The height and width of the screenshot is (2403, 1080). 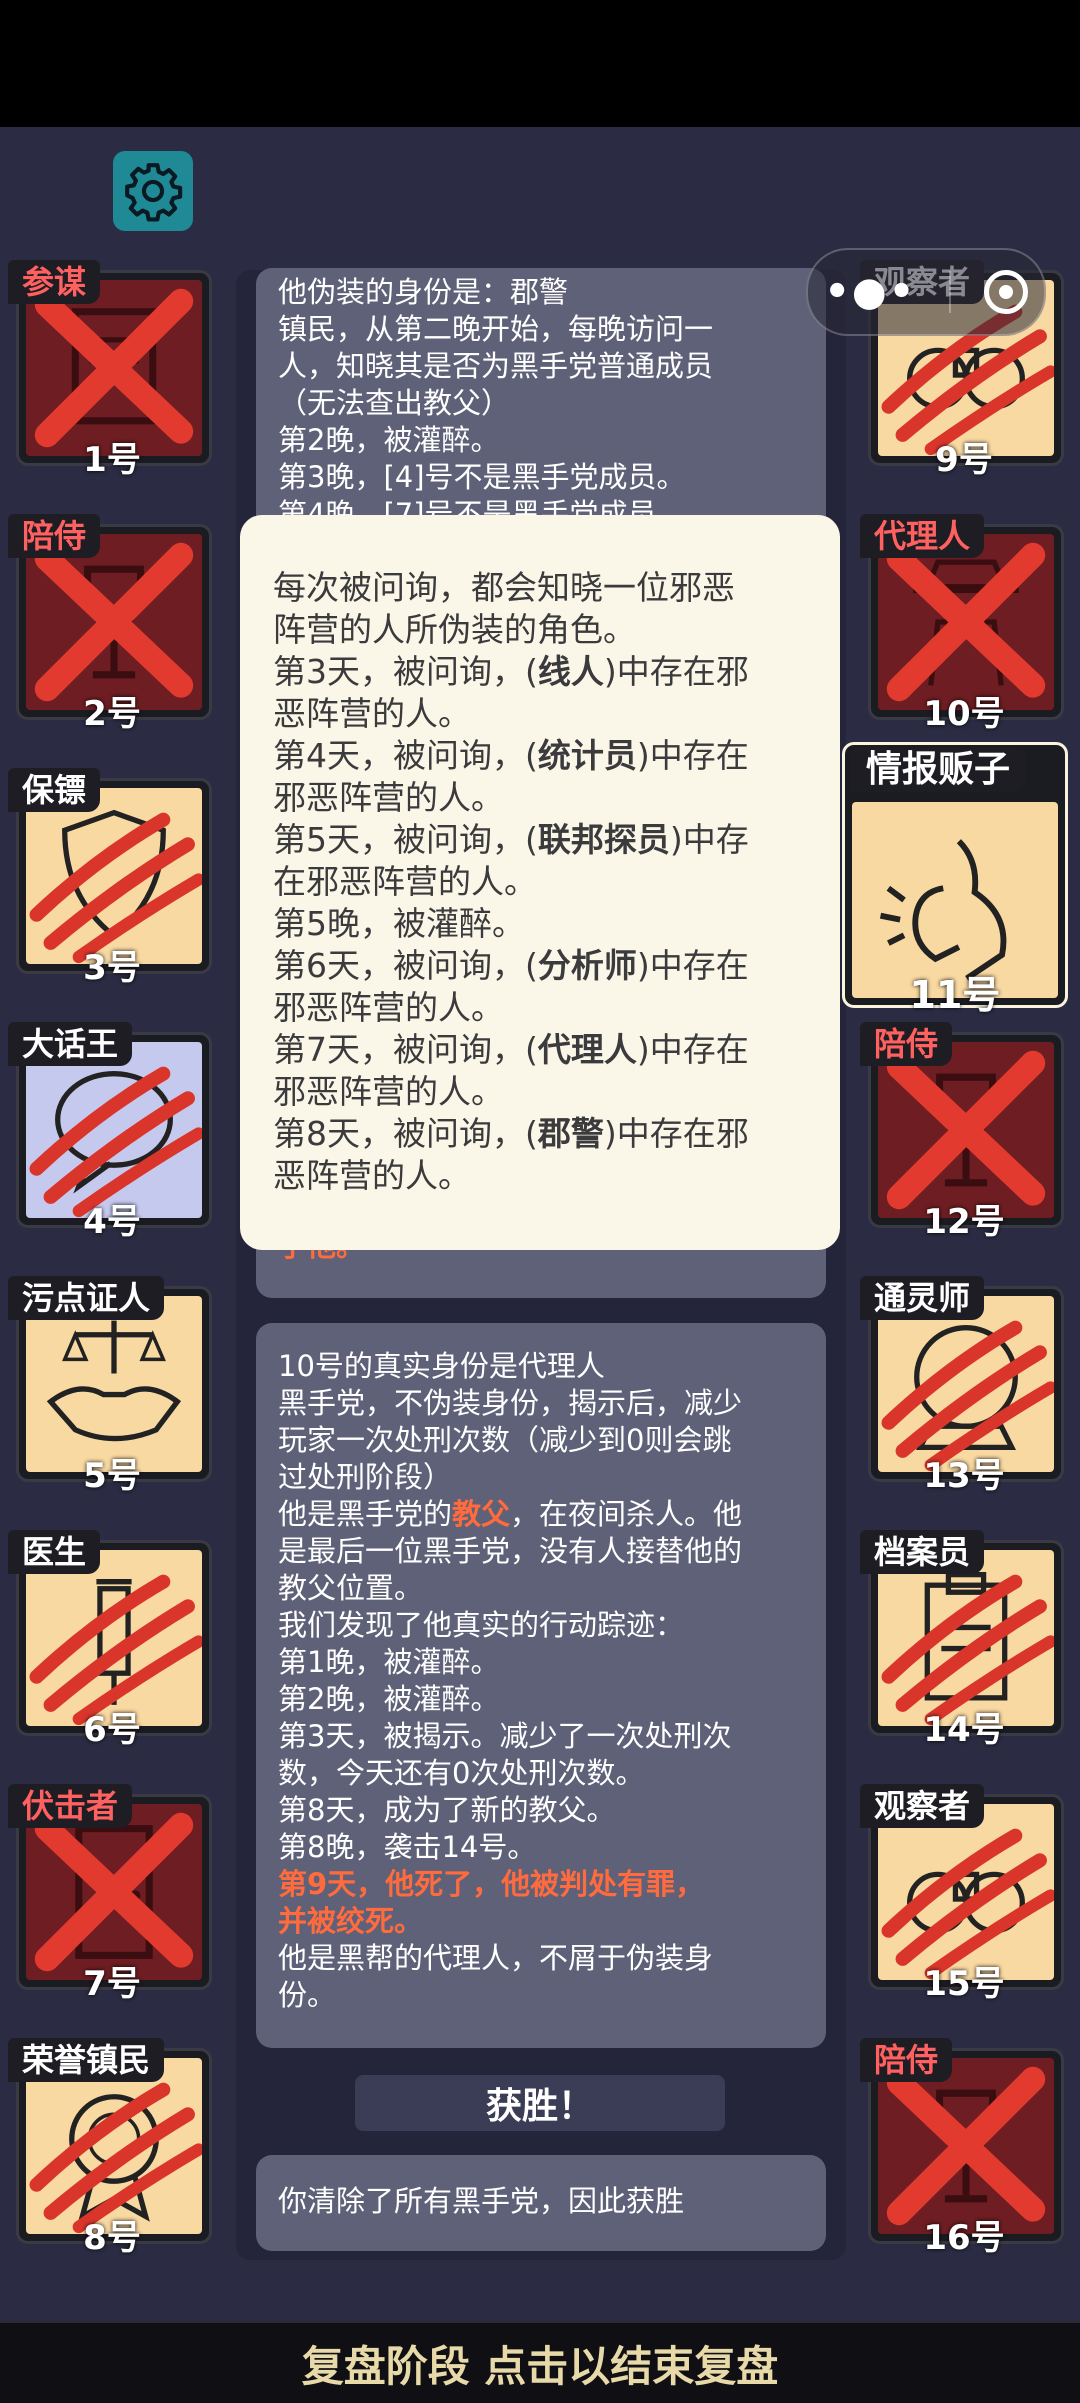 What do you see at coordinates (505, 1736) in the screenshot?
I see `log-line: 第3天，被揭示。减少了一次处刑次` at bounding box center [505, 1736].